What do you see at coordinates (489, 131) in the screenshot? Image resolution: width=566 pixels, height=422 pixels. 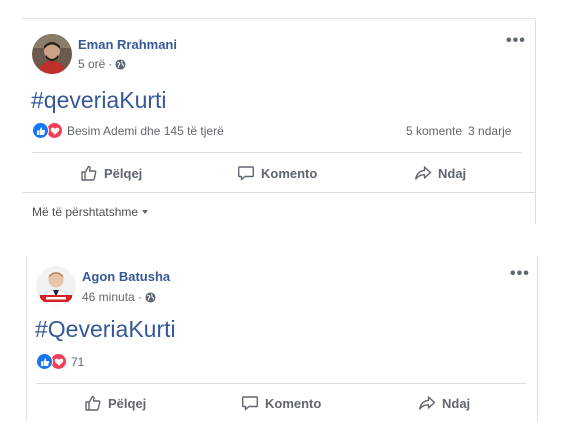 I see `shares-count-link: 3 ndarje` at bounding box center [489, 131].